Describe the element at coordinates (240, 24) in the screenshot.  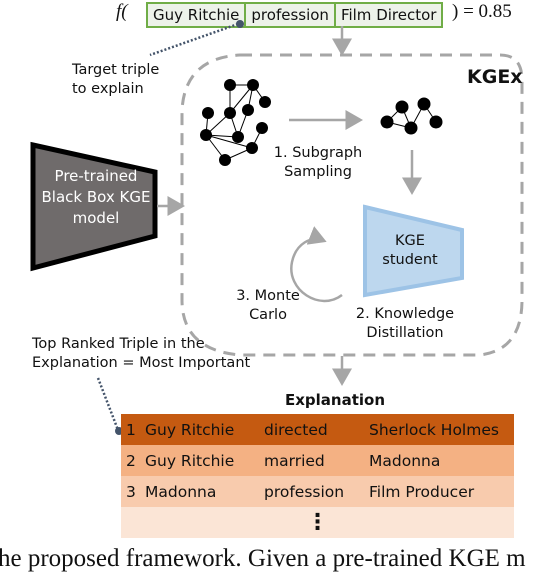
I see `target-pointer-dot` at that location.